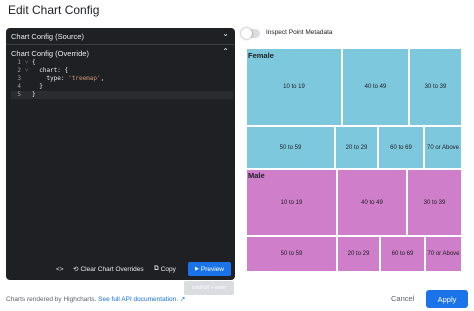 This screenshot has height=311, width=474. I want to click on cancel-button: Cancel, so click(402, 298).